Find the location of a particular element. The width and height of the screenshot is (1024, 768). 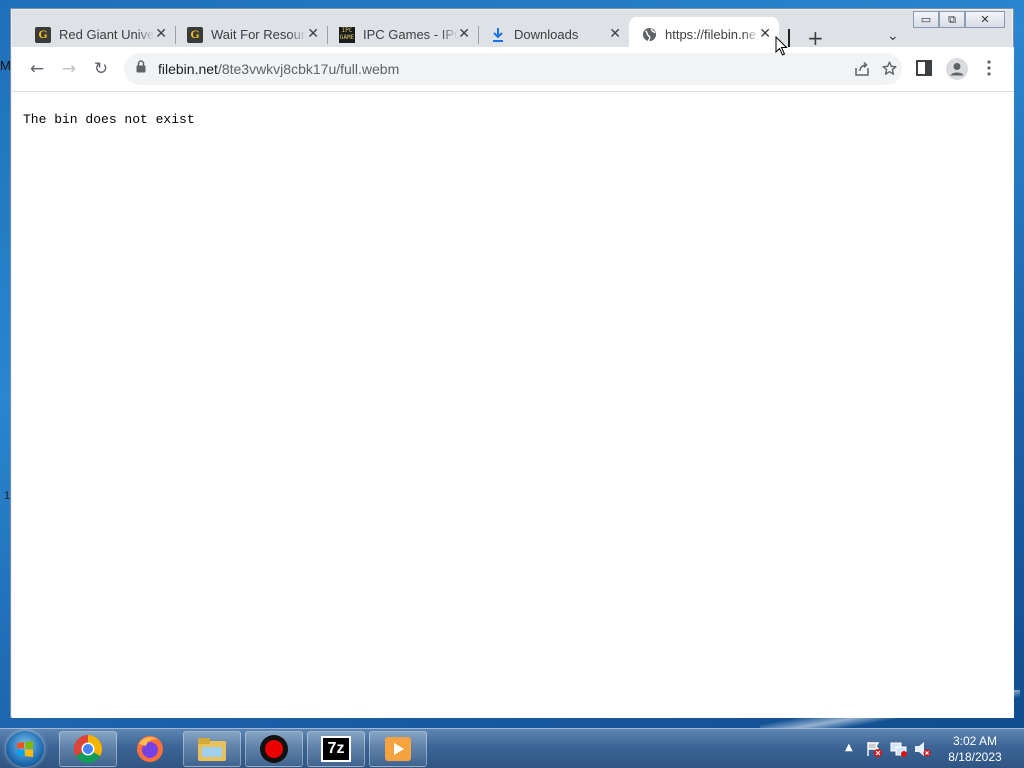

url-path: /8te3vwkvj8cbk17u/full.webm is located at coordinates (308, 69).